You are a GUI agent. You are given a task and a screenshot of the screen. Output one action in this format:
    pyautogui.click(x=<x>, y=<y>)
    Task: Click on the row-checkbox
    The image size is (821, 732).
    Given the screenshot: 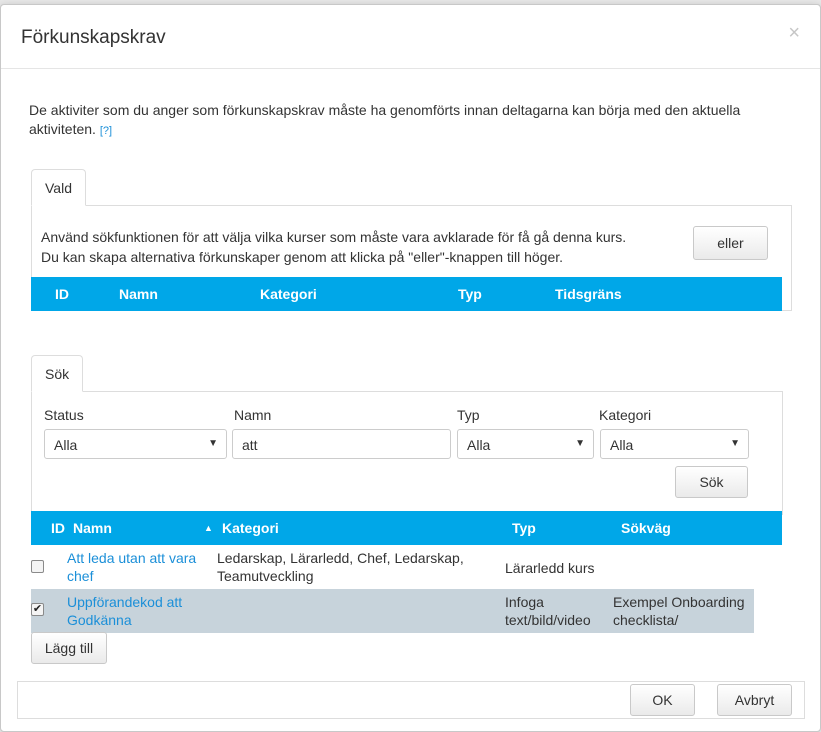 What is the action you would take?
    pyautogui.click(x=37, y=566)
    